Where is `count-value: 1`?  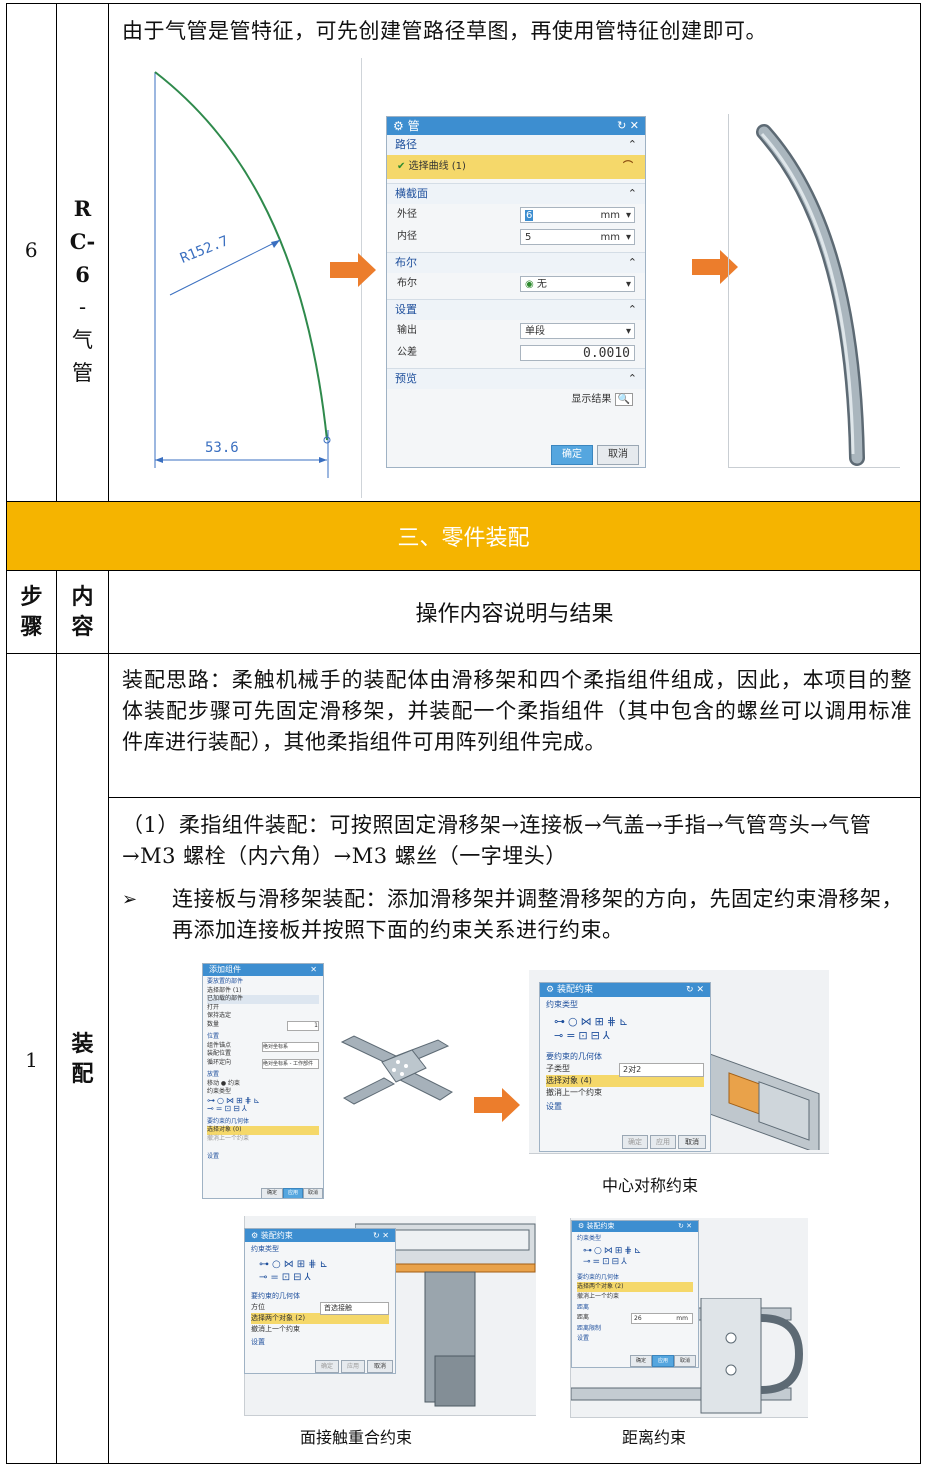
count-value: 1 is located at coordinates (303, 1025).